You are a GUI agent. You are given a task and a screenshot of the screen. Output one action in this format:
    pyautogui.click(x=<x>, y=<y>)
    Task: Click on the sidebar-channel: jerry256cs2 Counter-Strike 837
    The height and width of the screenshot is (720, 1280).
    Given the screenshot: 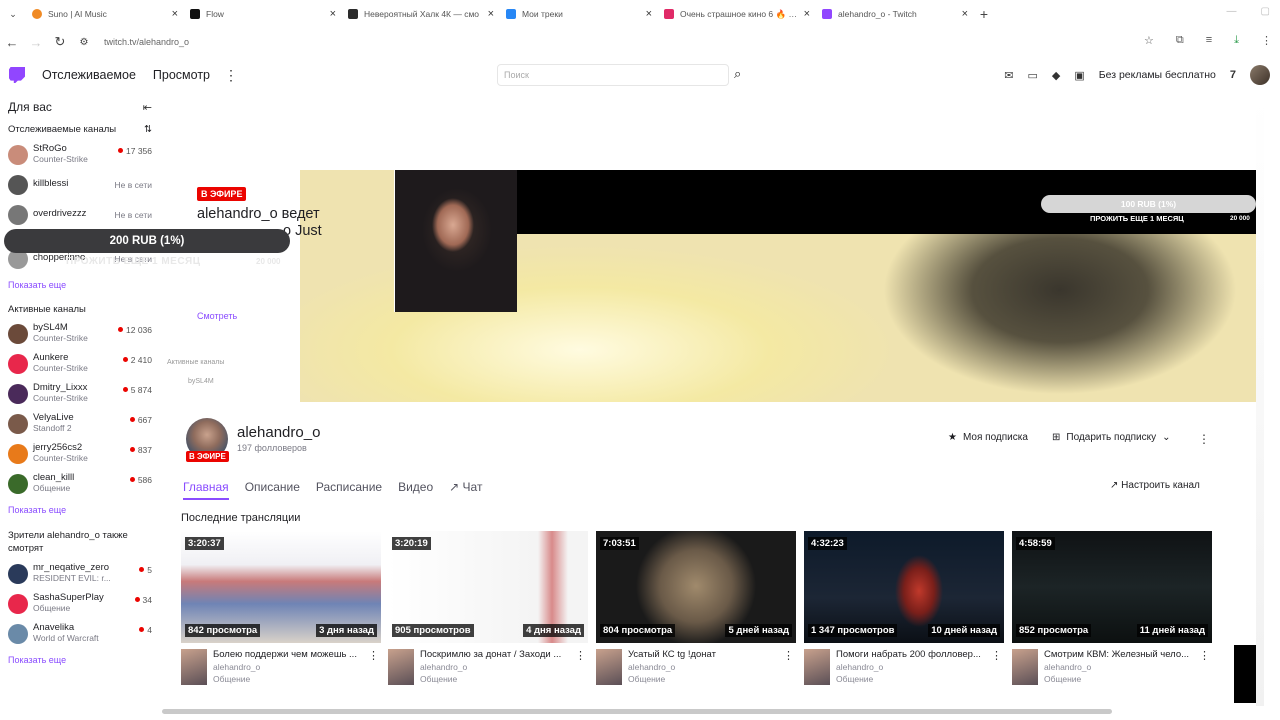 What is the action you would take?
    pyautogui.click(x=80, y=454)
    